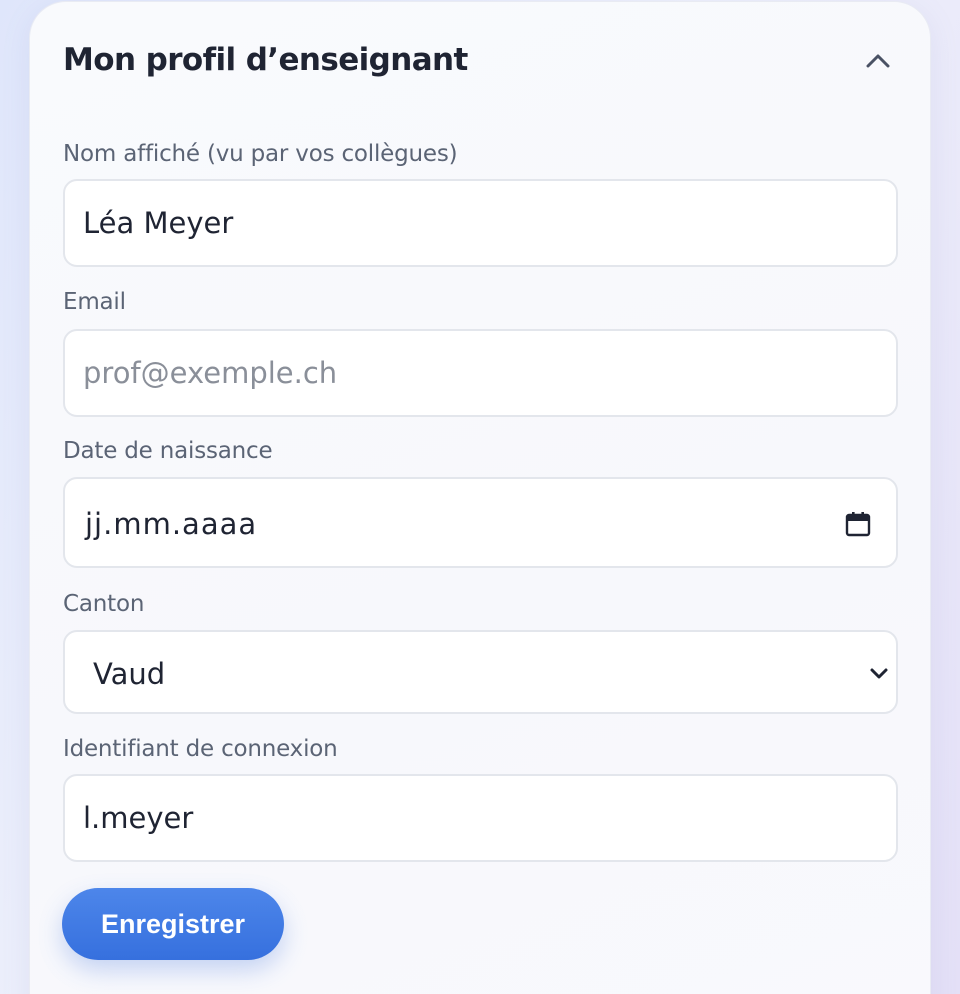 Image resolution: width=960 pixels, height=994 pixels. I want to click on display-name-label: Nom affiché (vu par vos collègues), so click(260, 154).